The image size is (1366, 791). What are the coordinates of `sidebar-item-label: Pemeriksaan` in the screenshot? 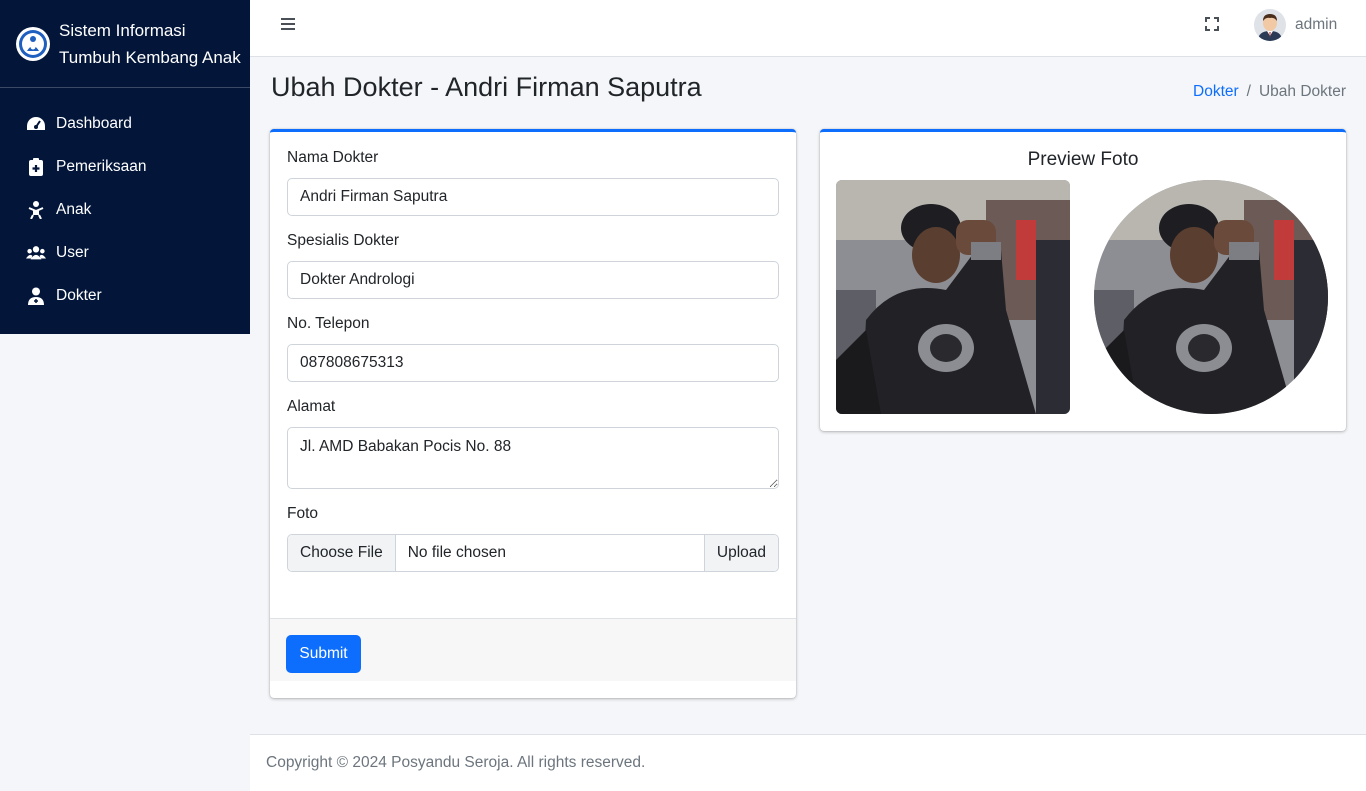 It's located at (101, 166).